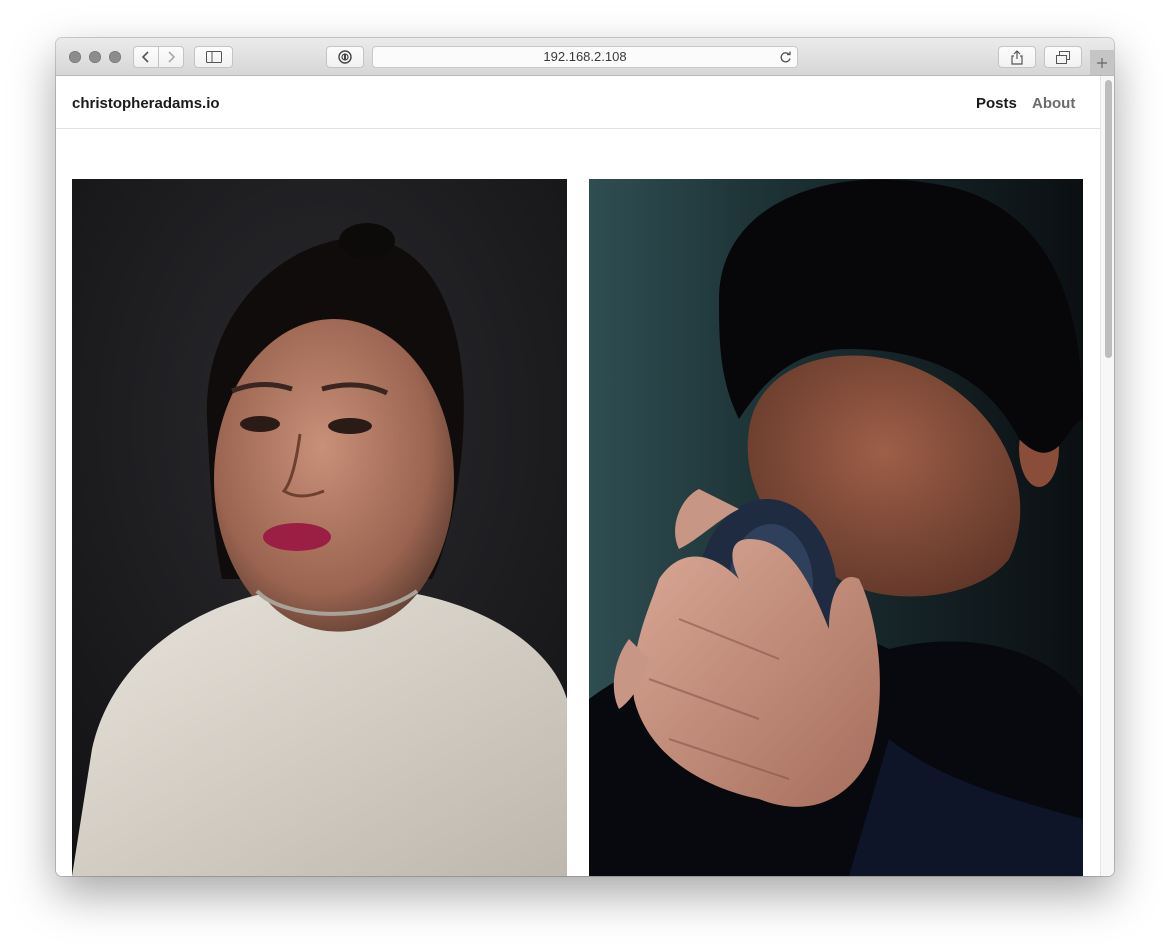 This screenshot has width=1170, height=951. I want to click on back-button, so click(146, 57).